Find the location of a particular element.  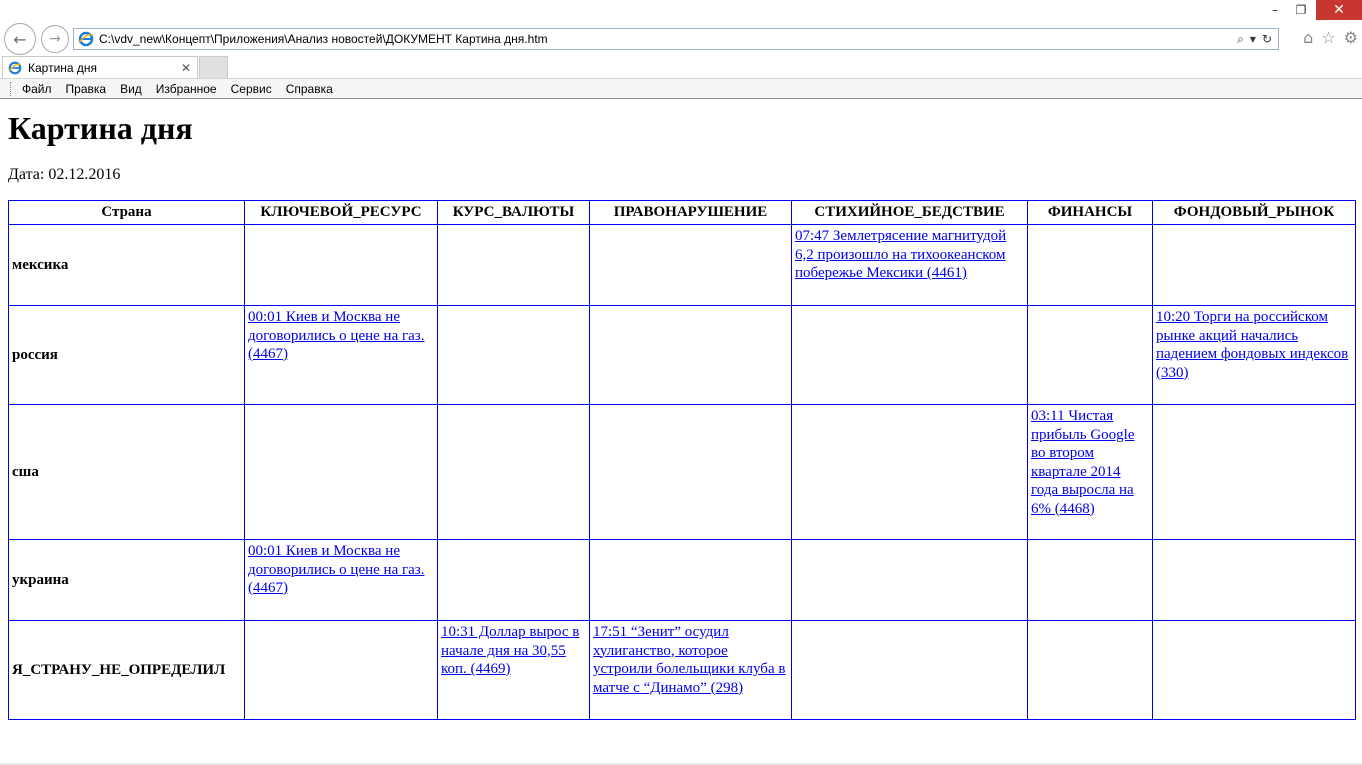

menu-grip is located at coordinates (11, 88).